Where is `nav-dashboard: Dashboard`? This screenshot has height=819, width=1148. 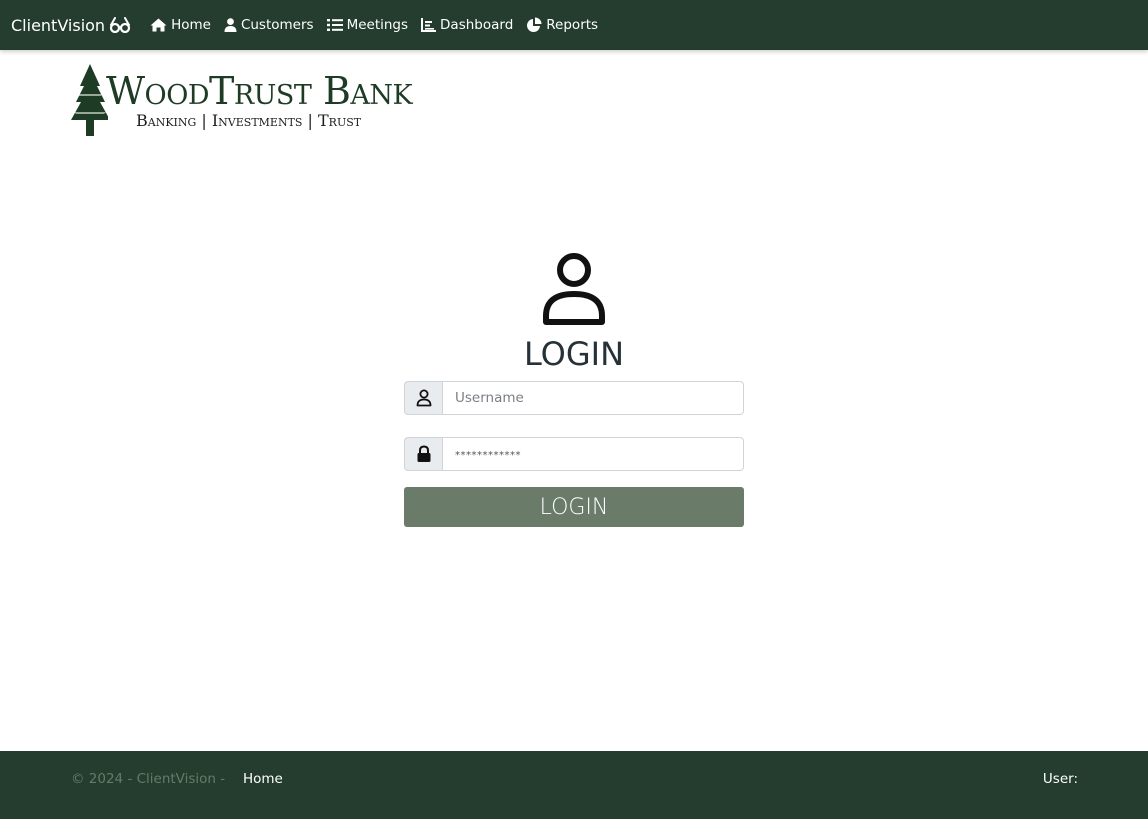
nav-dashboard: Dashboard is located at coordinates (467, 25).